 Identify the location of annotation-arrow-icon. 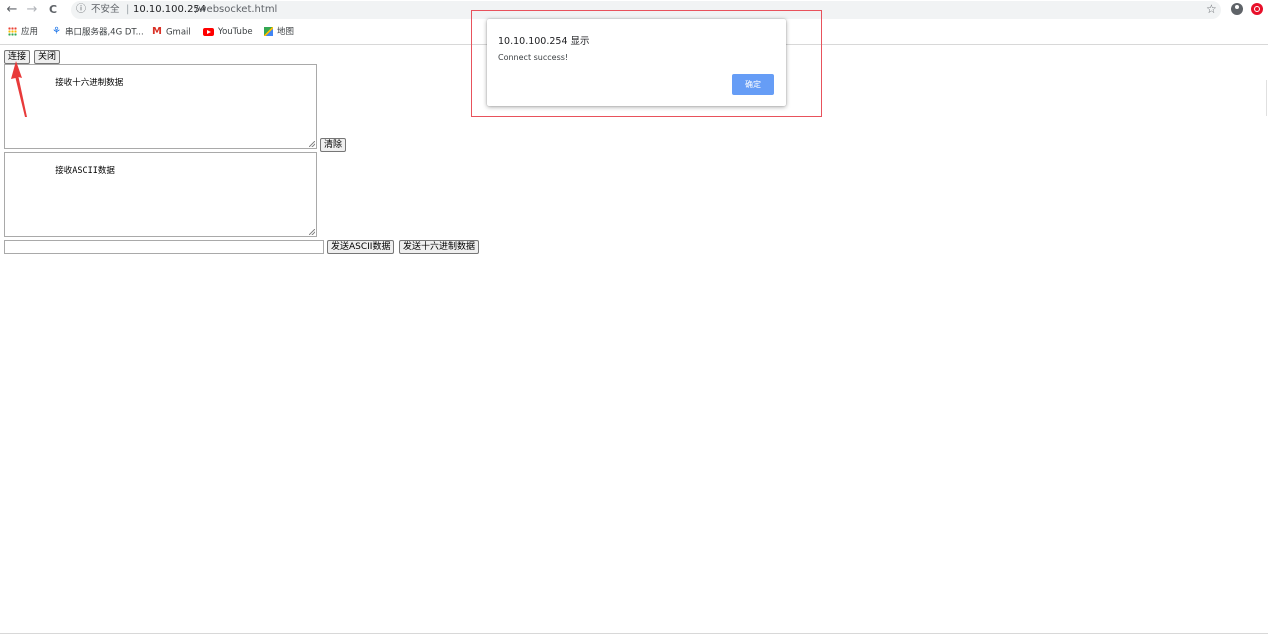
(19, 89).